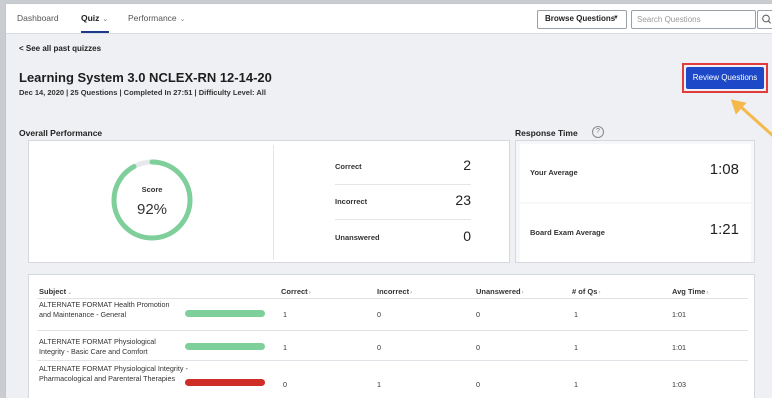  I want to click on column-header-num-qs: # of Qs›, so click(586, 291).